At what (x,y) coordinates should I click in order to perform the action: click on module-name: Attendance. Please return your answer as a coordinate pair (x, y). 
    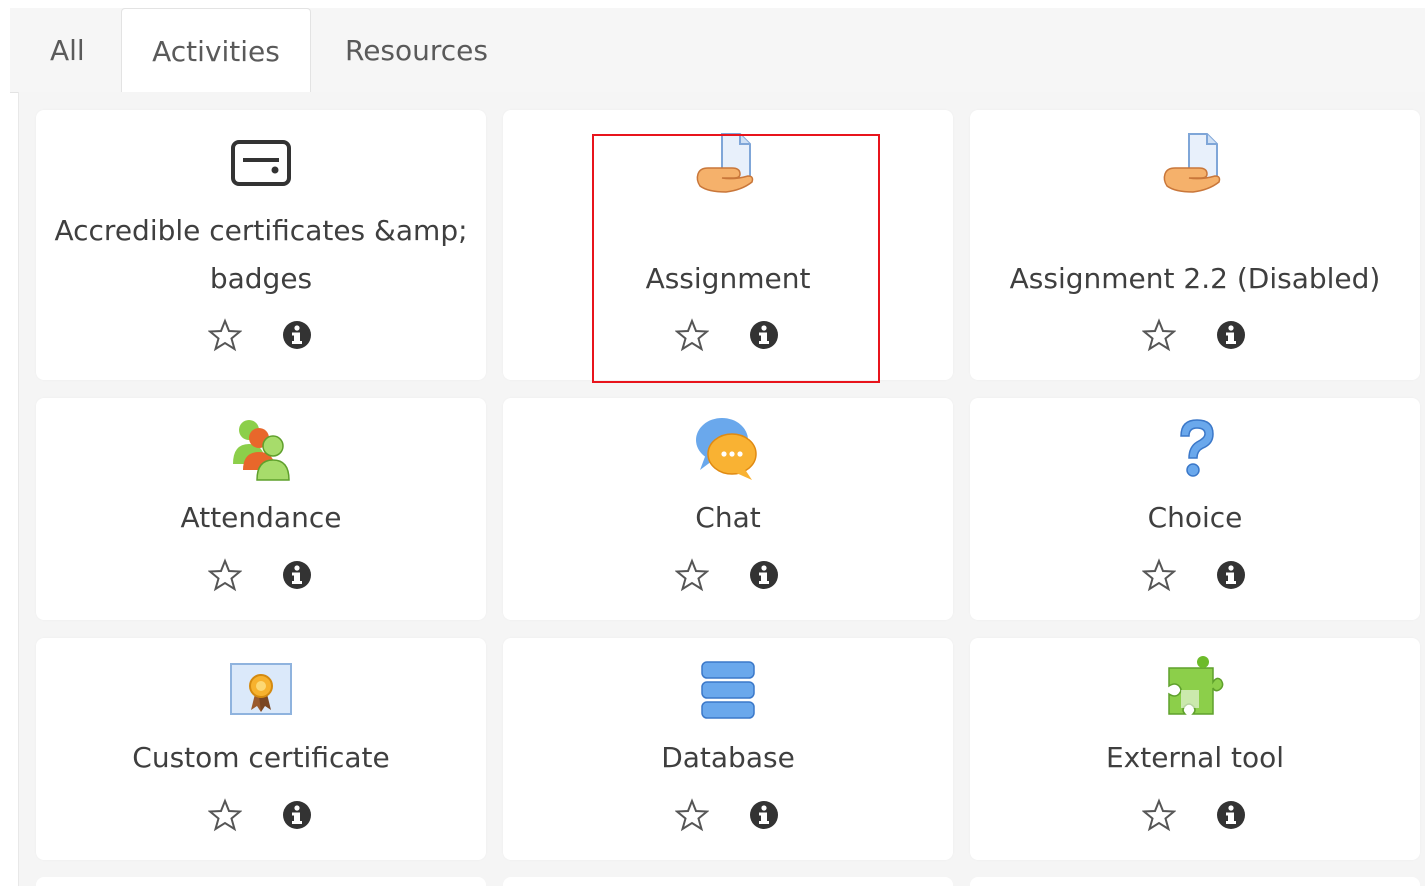
    Looking at the image, I should click on (261, 517).